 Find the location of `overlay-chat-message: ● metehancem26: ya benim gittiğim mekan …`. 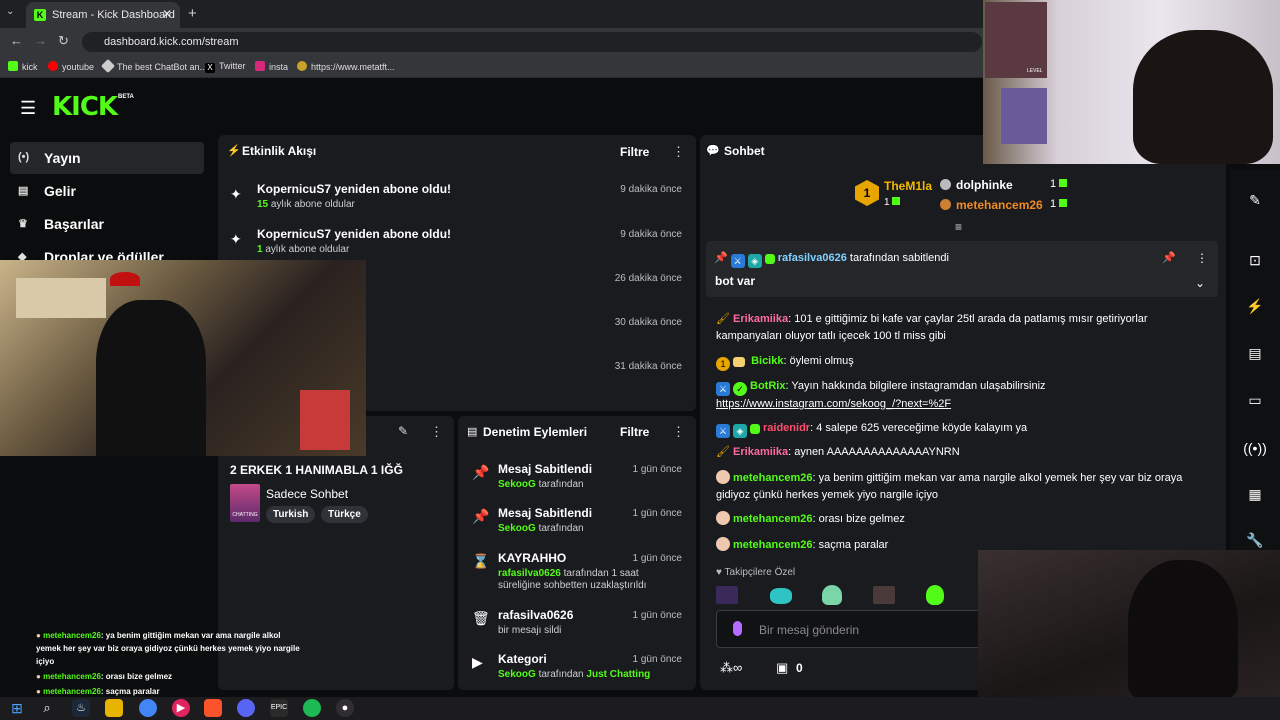

overlay-chat-message: ● metehancem26: ya benim gittiğim mekan … is located at coordinates (168, 648).